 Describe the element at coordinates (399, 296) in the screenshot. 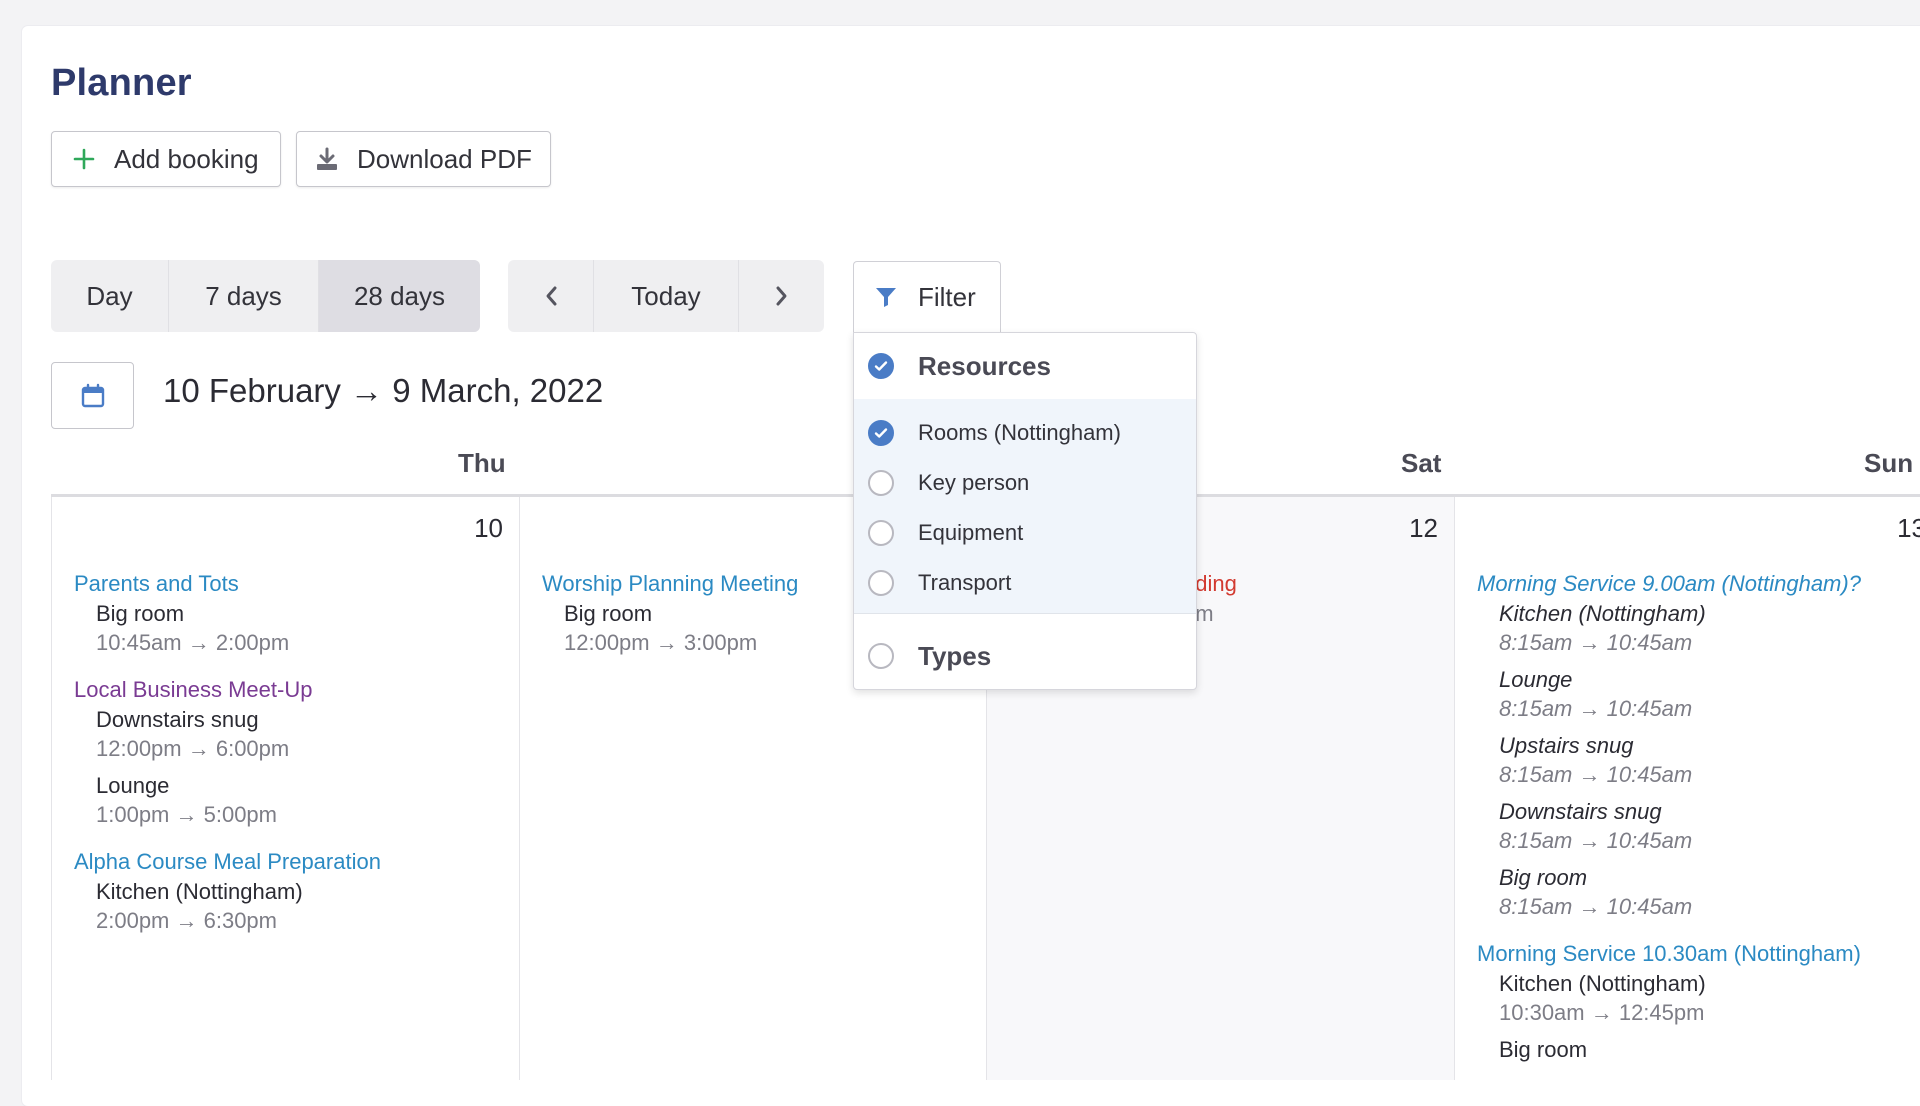

I see `view-28-days-button: 28 days` at that location.